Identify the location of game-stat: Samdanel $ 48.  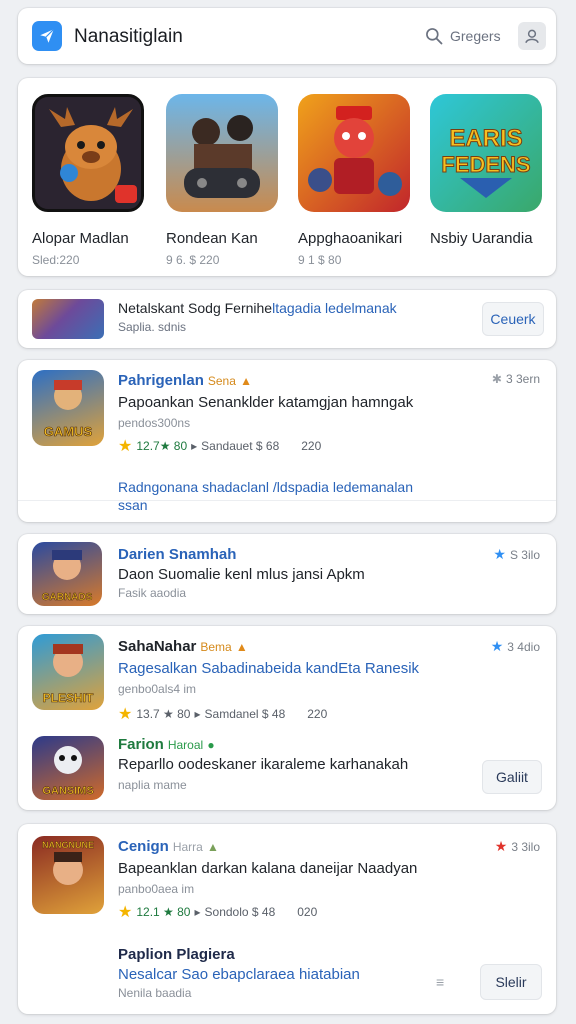
(245, 714).